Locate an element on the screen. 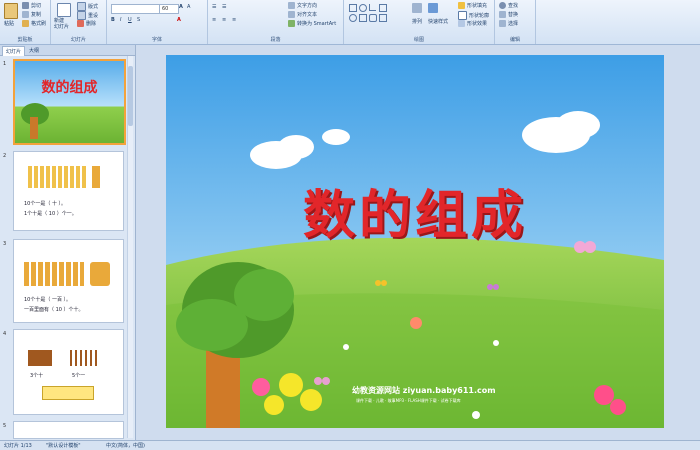  thumb-line: 10个一是（ 十 ）。 is located at coordinates (45, 204).